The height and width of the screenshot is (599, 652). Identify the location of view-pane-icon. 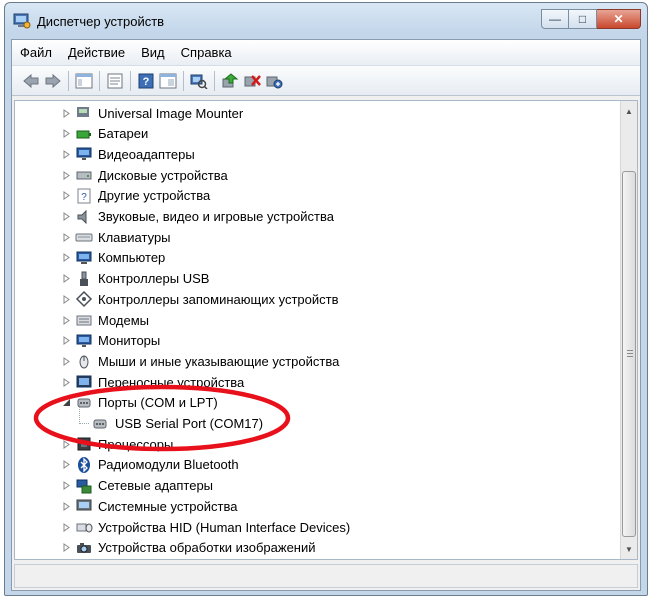
(168, 81).